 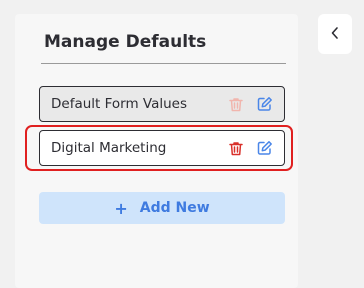 I want to click on default-item-label: Default Form Values, so click(x=119, y=104).